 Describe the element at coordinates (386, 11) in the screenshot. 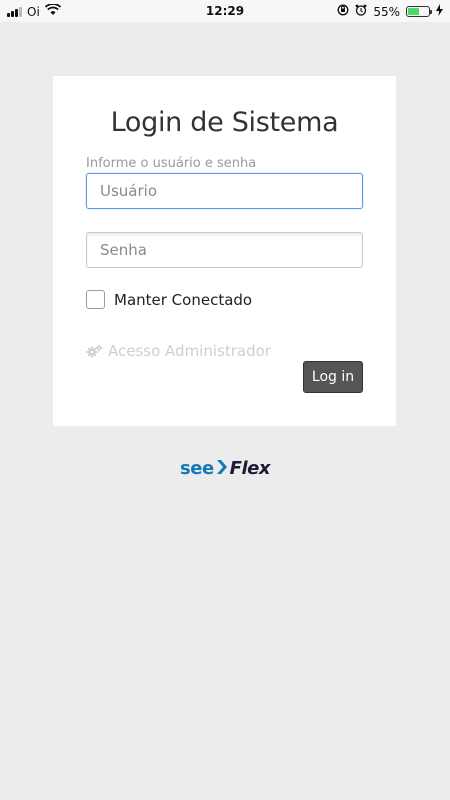

I see `battery-percent: 55%` at that location.